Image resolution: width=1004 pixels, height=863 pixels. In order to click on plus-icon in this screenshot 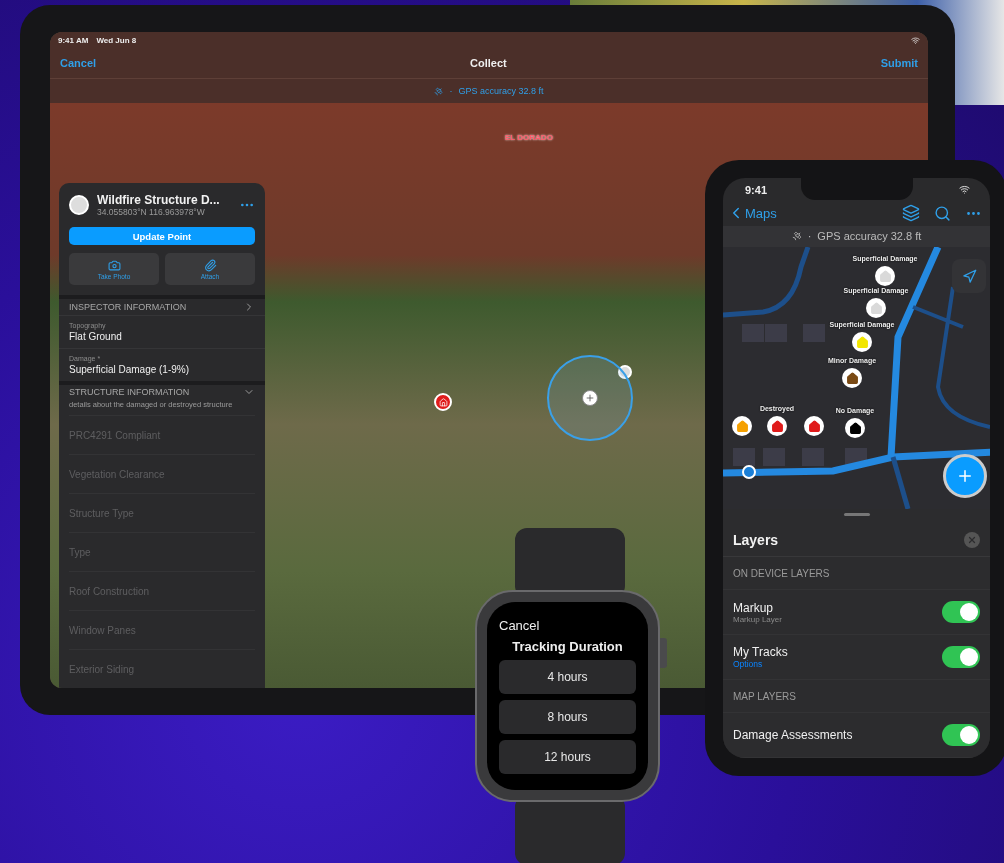, I will do `click(965, 476)`.